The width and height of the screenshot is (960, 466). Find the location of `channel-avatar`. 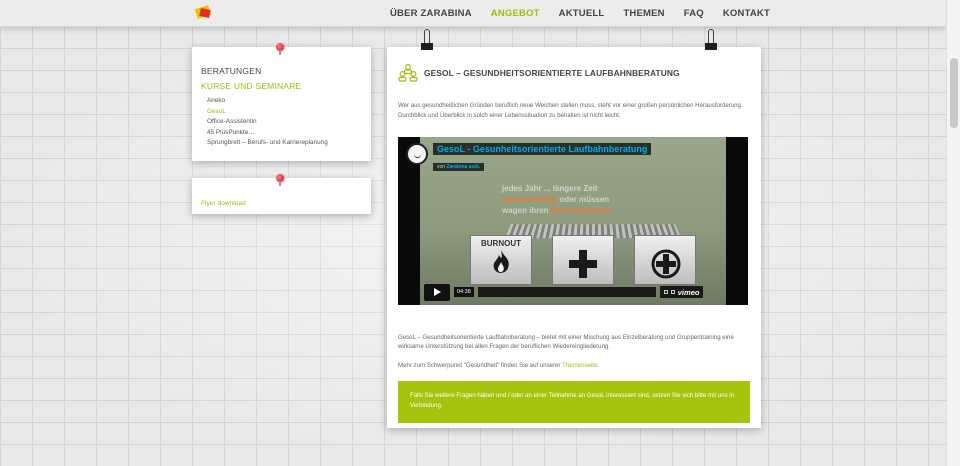

channel-avatar is located at coordinates (417, 153).